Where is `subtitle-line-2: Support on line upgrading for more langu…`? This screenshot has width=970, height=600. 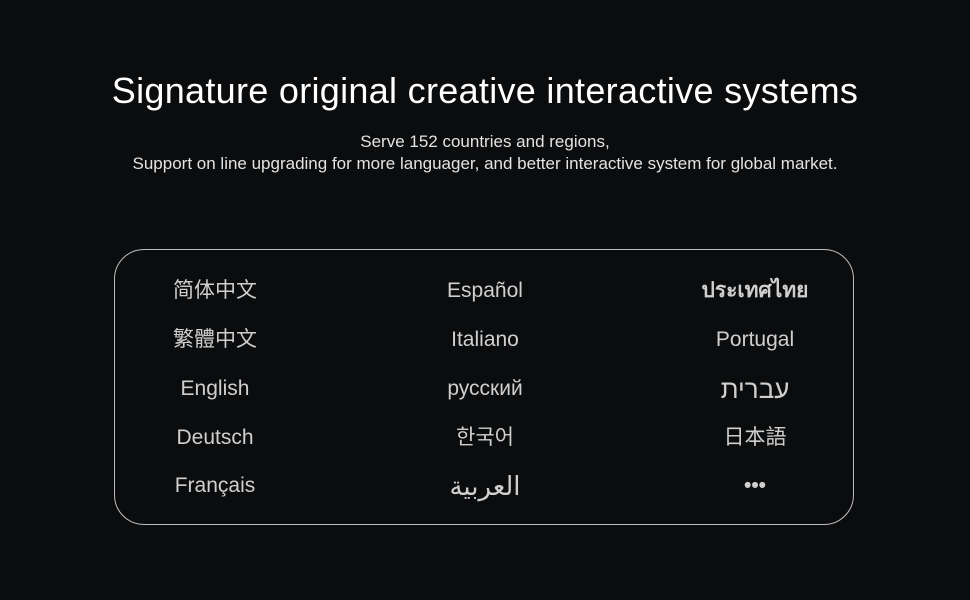
subtitle-line-2: Support on line upgrading for more langu… is located at coordinates (485, 163).